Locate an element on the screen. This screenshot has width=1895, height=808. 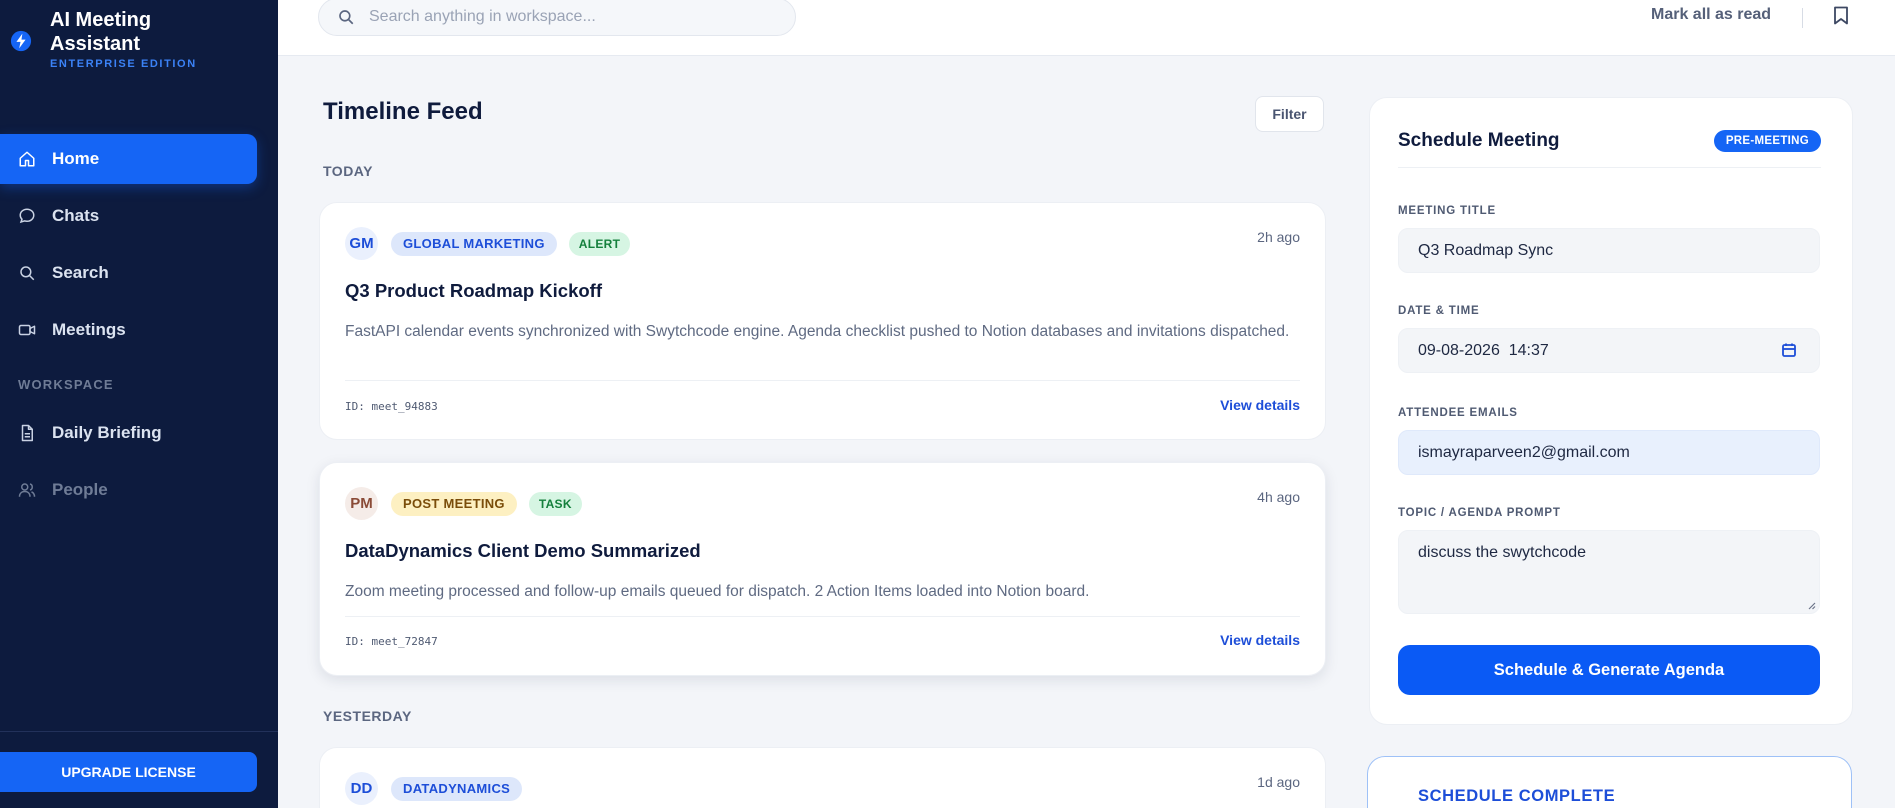
nav-label: People is located at coordinates (80, 489).